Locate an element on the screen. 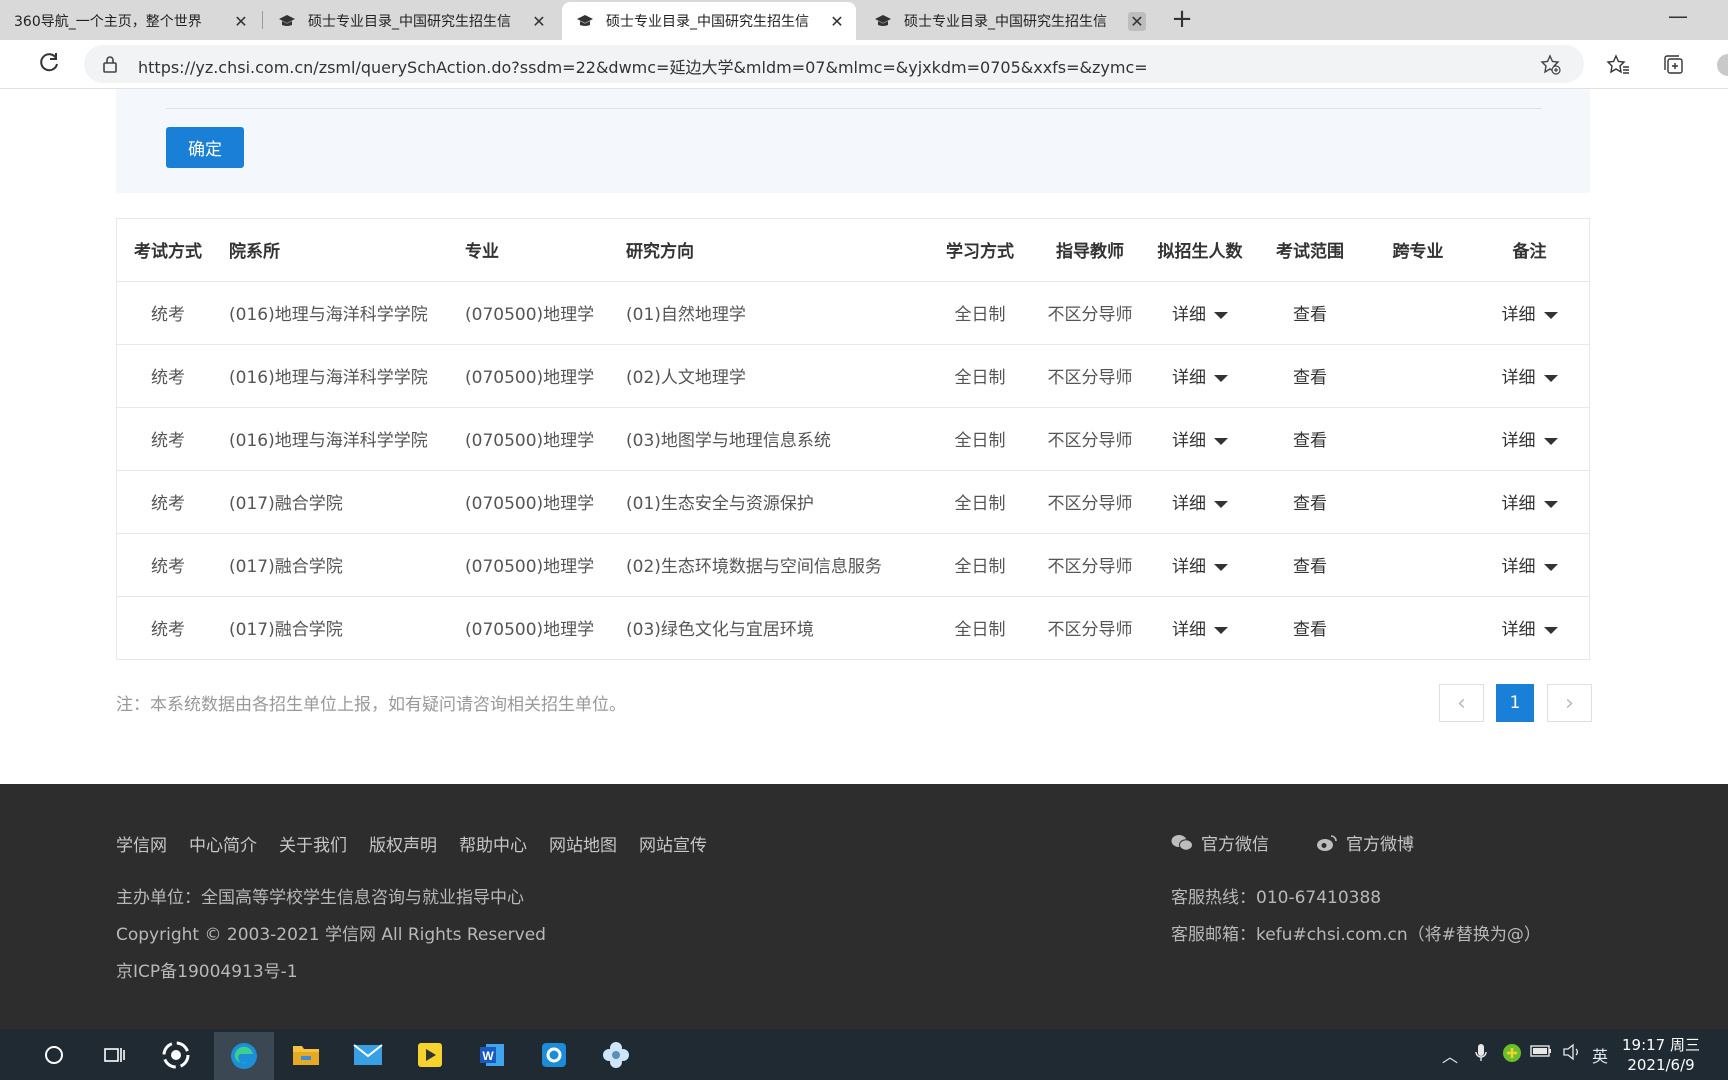  file-explorer-icon is located at coordinates (306, 1055).